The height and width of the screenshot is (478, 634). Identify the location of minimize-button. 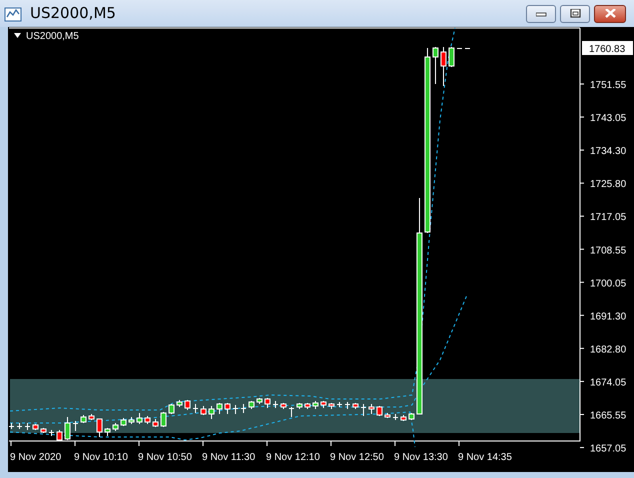
(541, 13).